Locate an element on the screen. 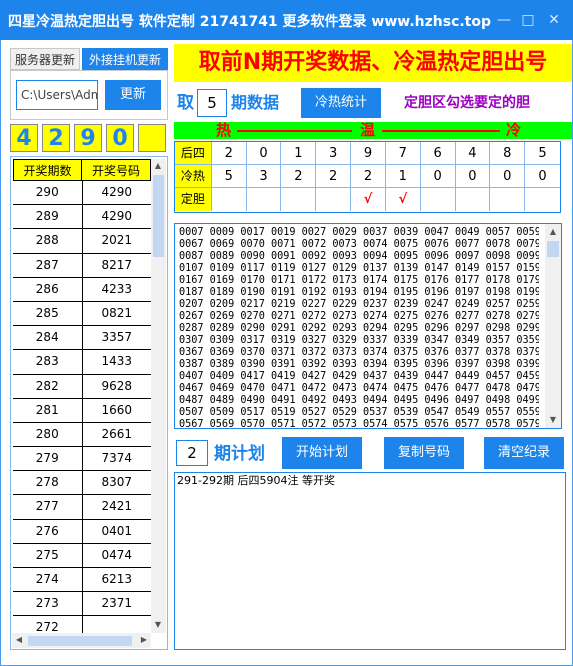  history-period-cell: 277 is located at coordinates (48, 507).